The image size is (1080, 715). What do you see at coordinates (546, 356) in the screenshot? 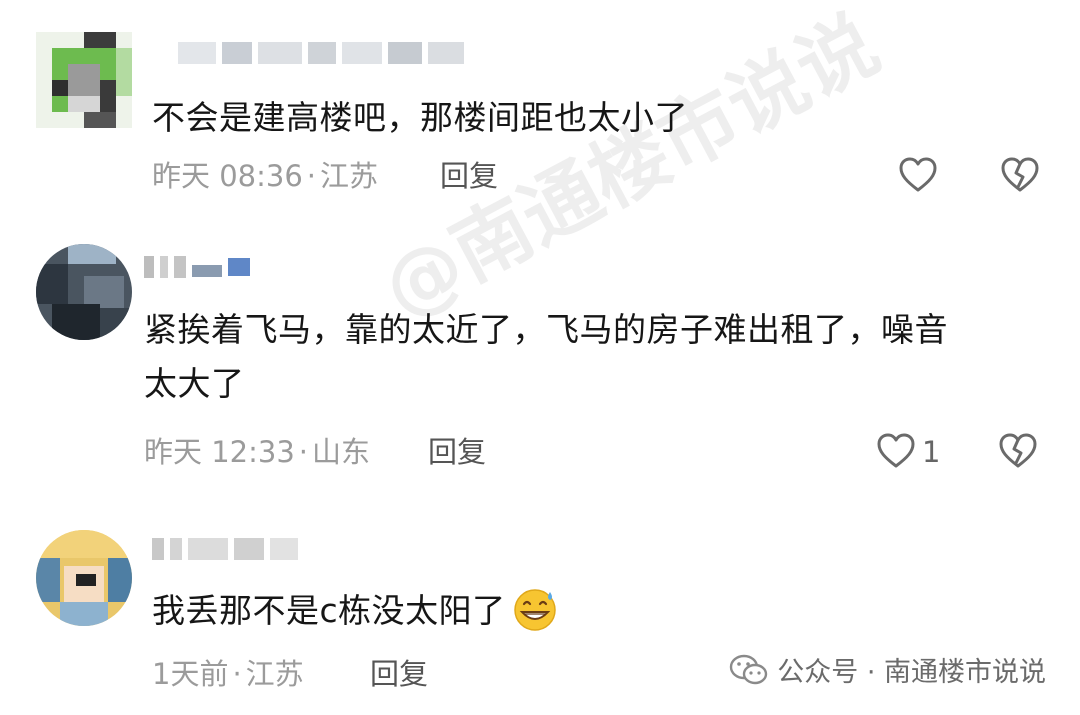
I see `comment-text: 紧挨着飞马，靠的太近了，飞马的房子难出租了，噪音 太大了` at bounding box center [546, 356].